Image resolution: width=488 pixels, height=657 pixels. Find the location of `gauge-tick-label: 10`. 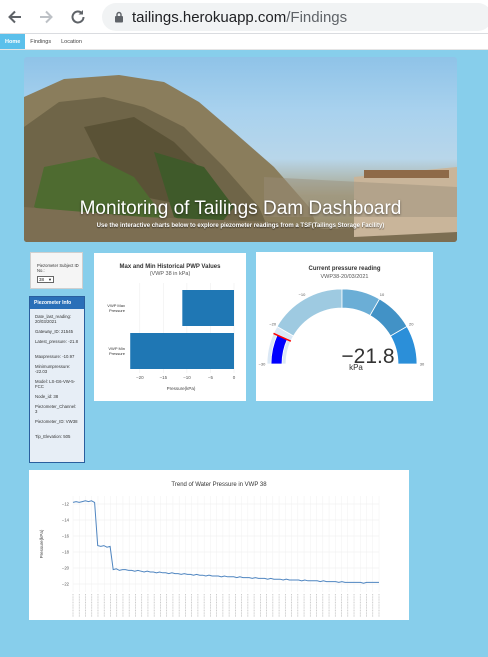

gauge-tick-label: 10 is located at coordinates (382, 294).